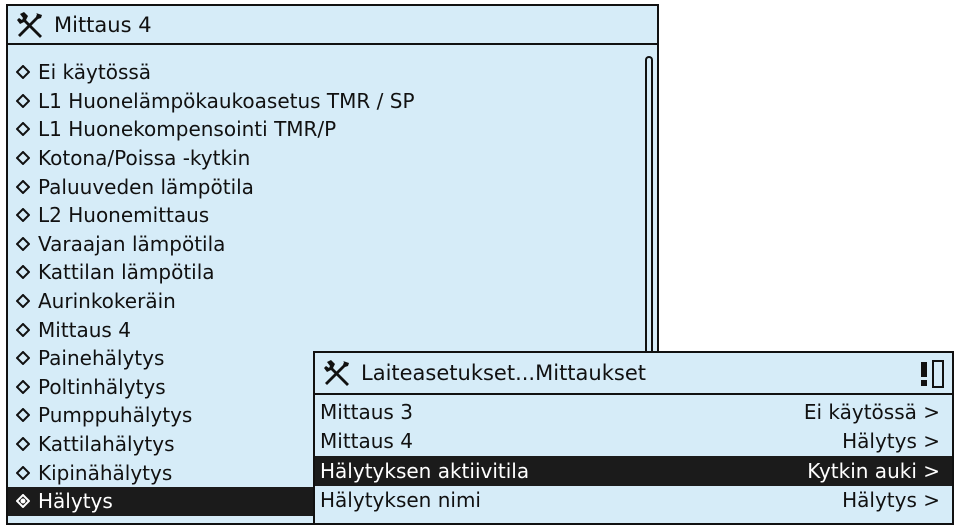  I want to click on list-item: Varaajan lämpötila, so click(332, 244).